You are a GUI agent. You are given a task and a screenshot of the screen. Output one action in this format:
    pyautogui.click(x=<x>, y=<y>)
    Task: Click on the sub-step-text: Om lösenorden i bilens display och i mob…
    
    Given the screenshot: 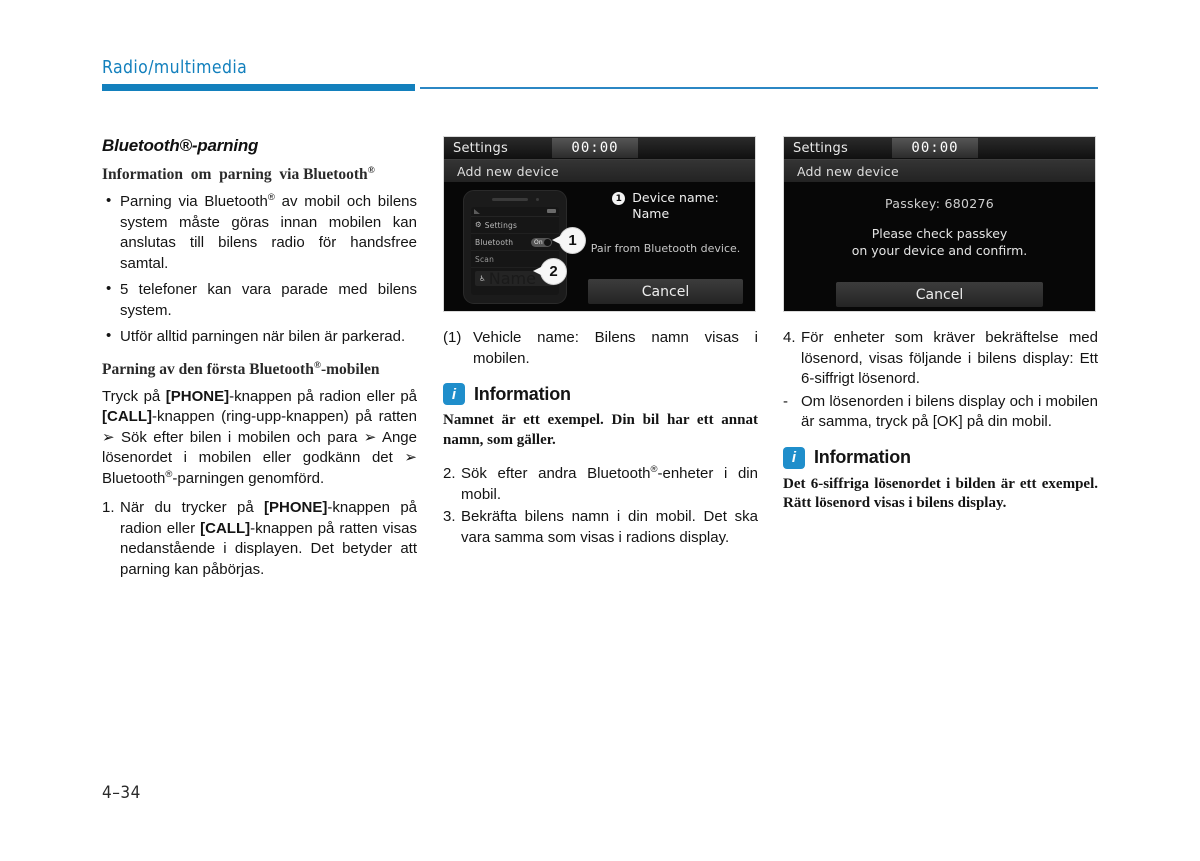 What is the action you would take?
    pyautogui.click(x=949, y=411)
    